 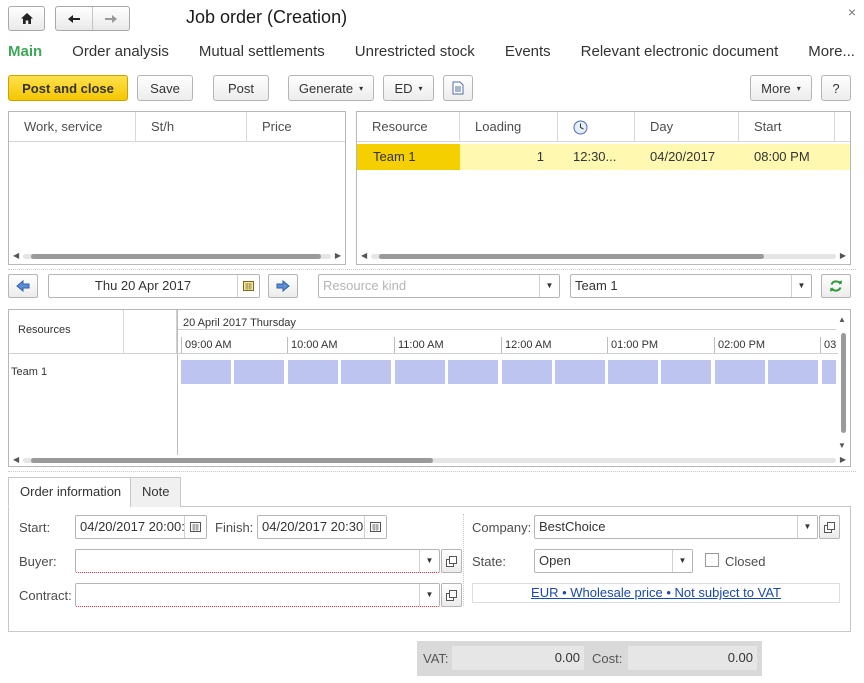 What do you see at coordinates (415, 51) in the screenshot?
I see `tab-unrestricted-stock: Unrestricted stock` at bounding box center [415, 51].